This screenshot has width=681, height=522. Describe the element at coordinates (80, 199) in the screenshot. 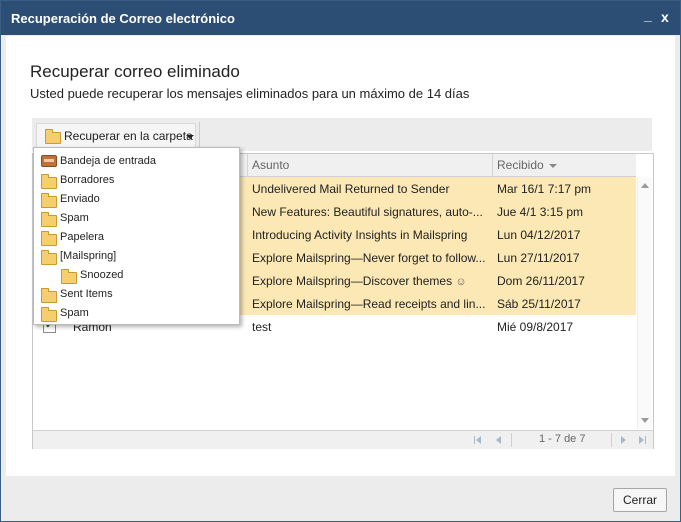

I see `menu-item-label: Enviado` at that location.